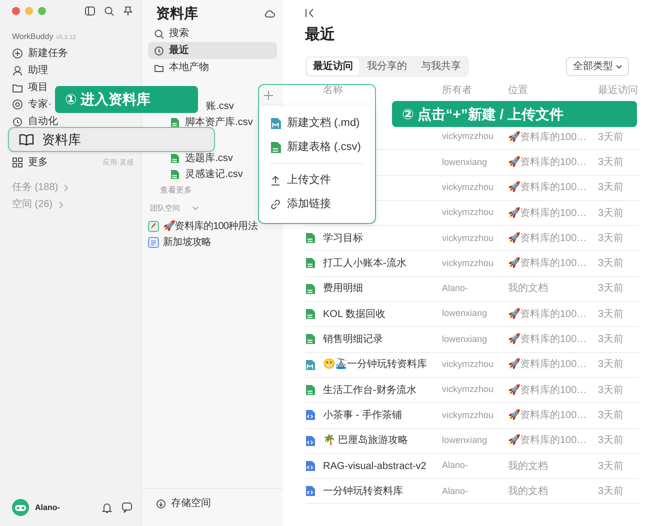 The width and height of the screenshot is (651, 526). I want to click on column-header: 名称, so click(333, 91).